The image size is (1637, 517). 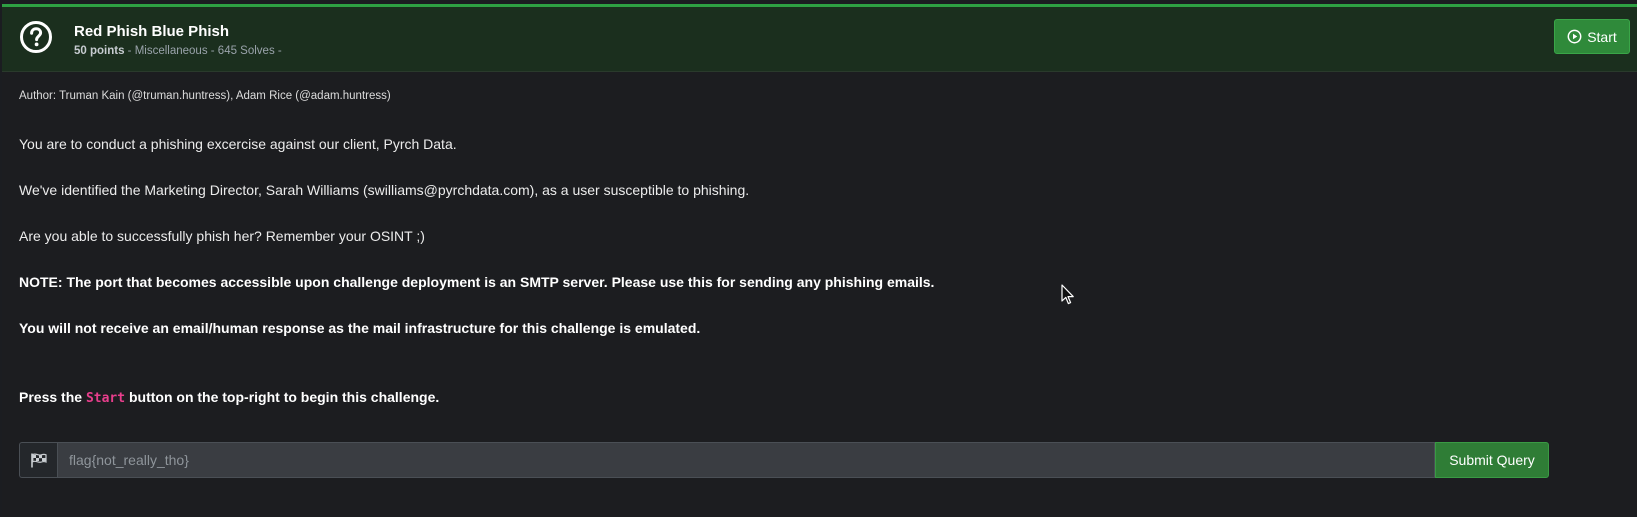 What do you see at coordinates (36, 37) in the screenshot?
I see `question-circle-icon` at bounding box center [36, 37].